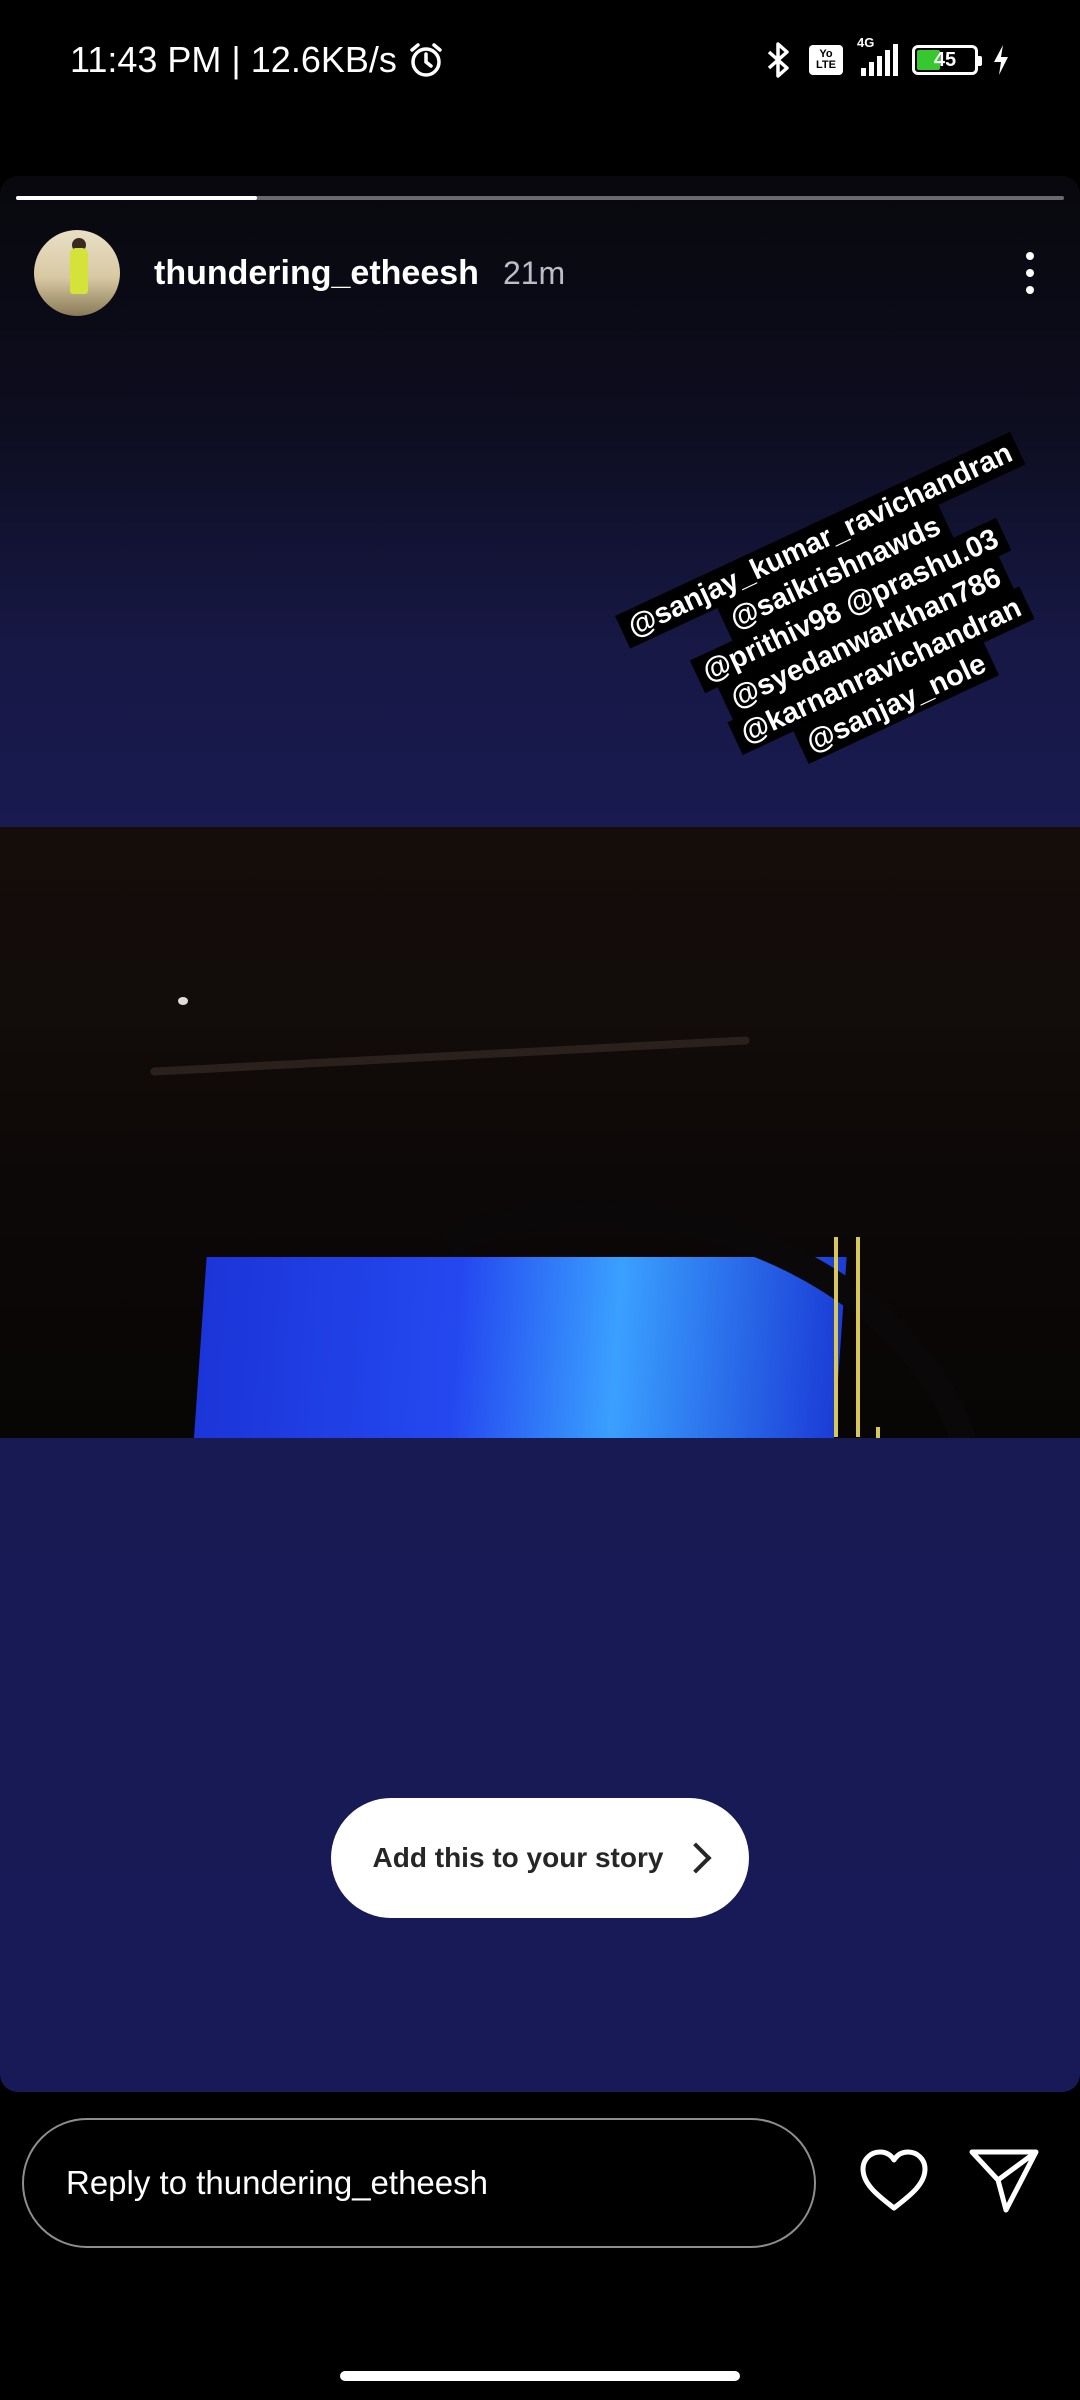 This screenshot has height=2400, width=1080. What do you see at coordinates (778, 60) in the screenshot?
I see `bluetooth-icon` at bounding box center [778, 60].